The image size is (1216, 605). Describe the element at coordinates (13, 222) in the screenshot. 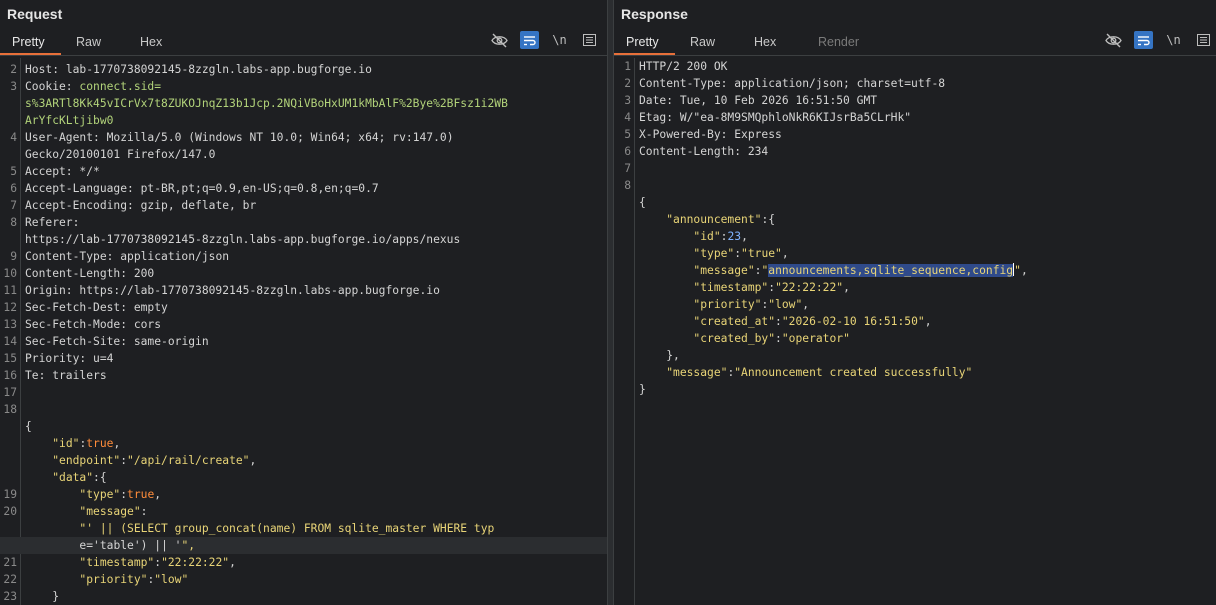

I see `line-number: 8` at that location.